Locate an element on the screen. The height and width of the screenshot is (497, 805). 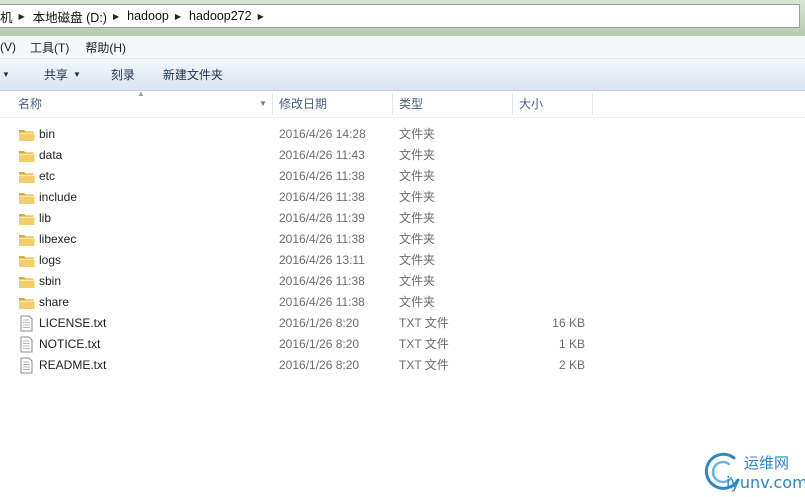
breadcrumb-drive: 本地磁盘 (D:) ▶ is located at coordinates (80, 16).